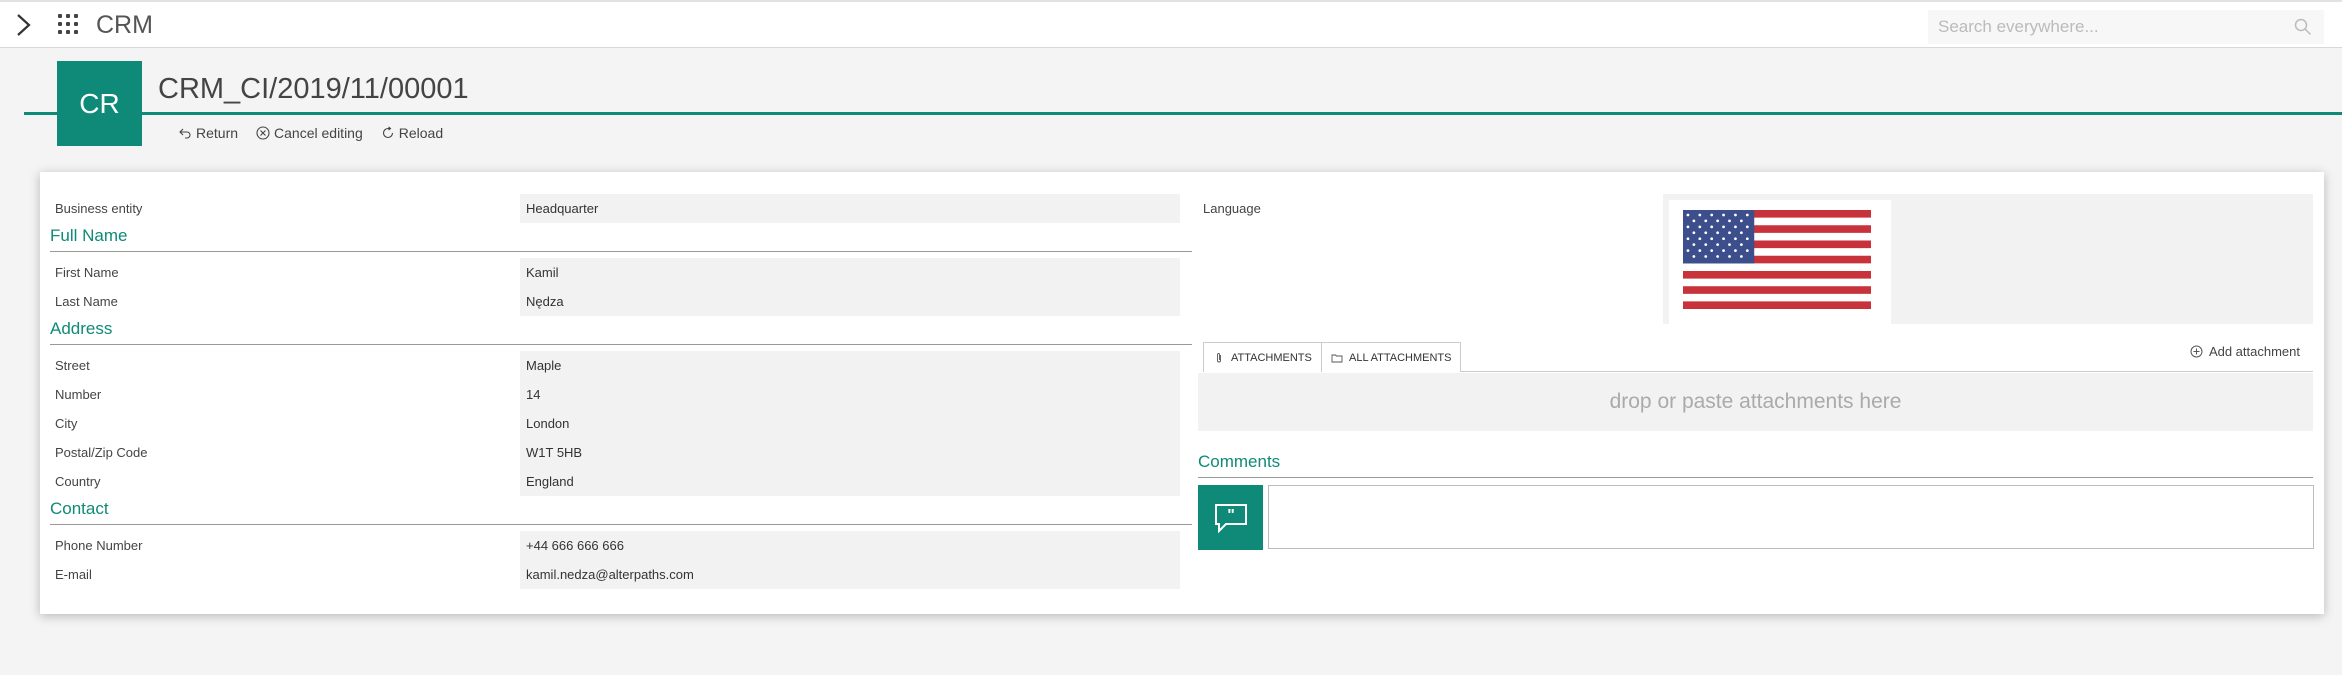 The image size is (2342, 675). What do you see at coordinates (23, 25) in the screenshot?
I see `chevron-right-icon` at bounding box center [23, 25].